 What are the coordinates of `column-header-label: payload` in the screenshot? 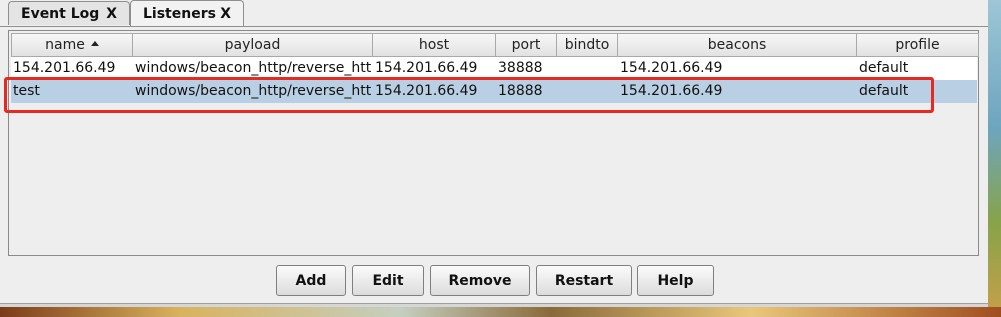 It's located at (252, 45).